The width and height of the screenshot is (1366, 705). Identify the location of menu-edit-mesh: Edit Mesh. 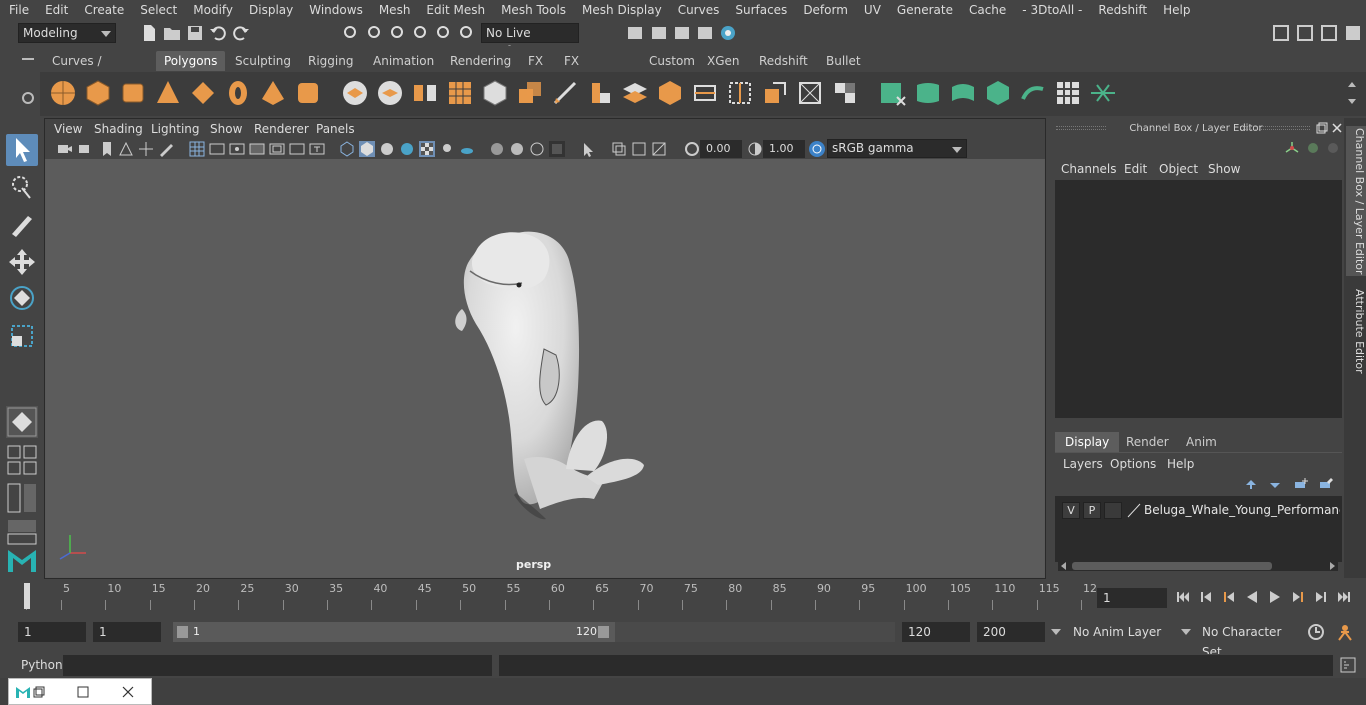
(454, 10).